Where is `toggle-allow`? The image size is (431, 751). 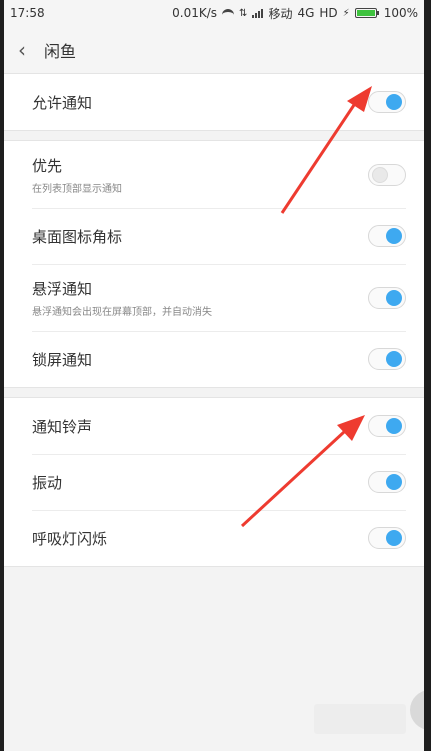
toggle-allow is located at coordinates (387, 102).